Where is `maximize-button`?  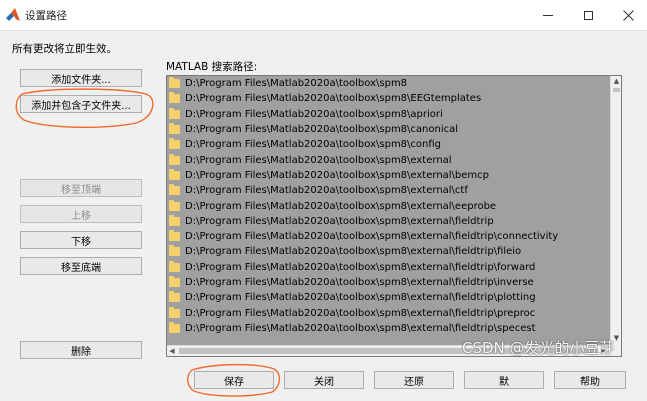 maximize-button is located at coordinates (588, 15).